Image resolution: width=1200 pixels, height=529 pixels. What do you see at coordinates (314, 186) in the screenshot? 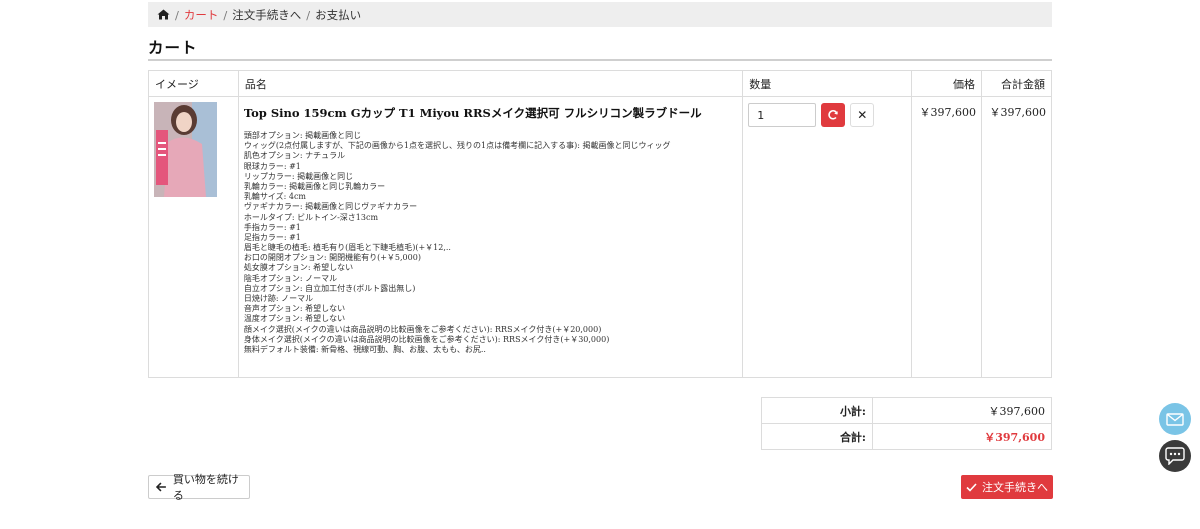
I see `option-line: 乳輪カラー: 掲載画像と同じ乳輪カラー` at bounding box center [314, 186].